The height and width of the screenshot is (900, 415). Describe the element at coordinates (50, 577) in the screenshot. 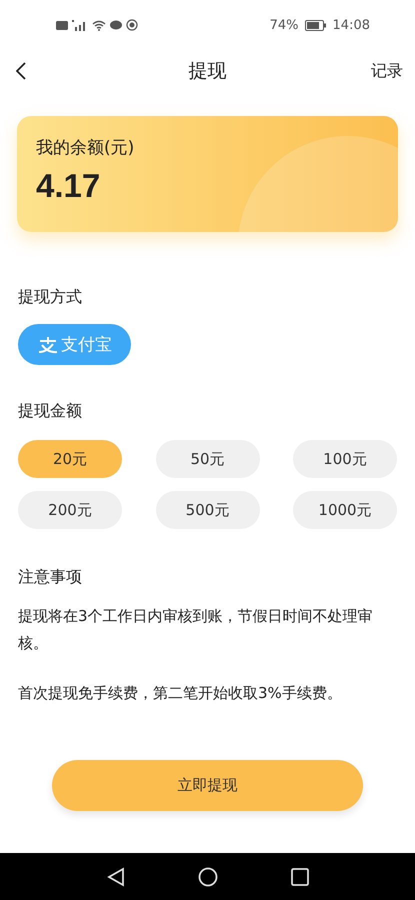

I see `section-title: 注意事项` at that location.